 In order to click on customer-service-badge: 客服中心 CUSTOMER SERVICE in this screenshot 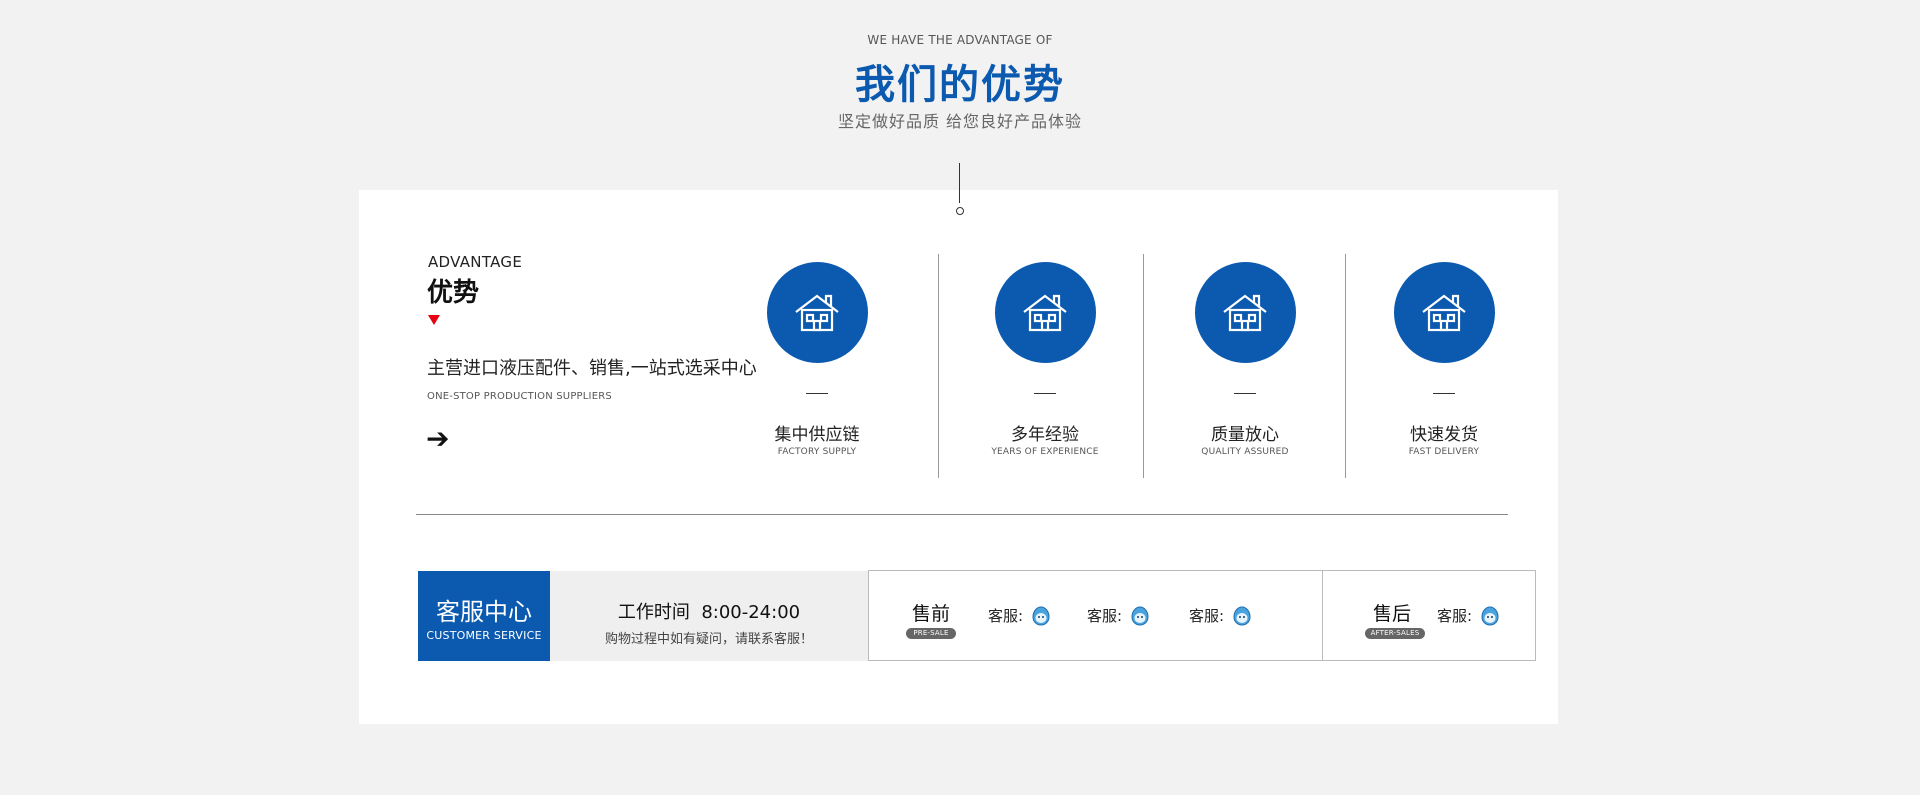, I will do `click(484, 616)`.